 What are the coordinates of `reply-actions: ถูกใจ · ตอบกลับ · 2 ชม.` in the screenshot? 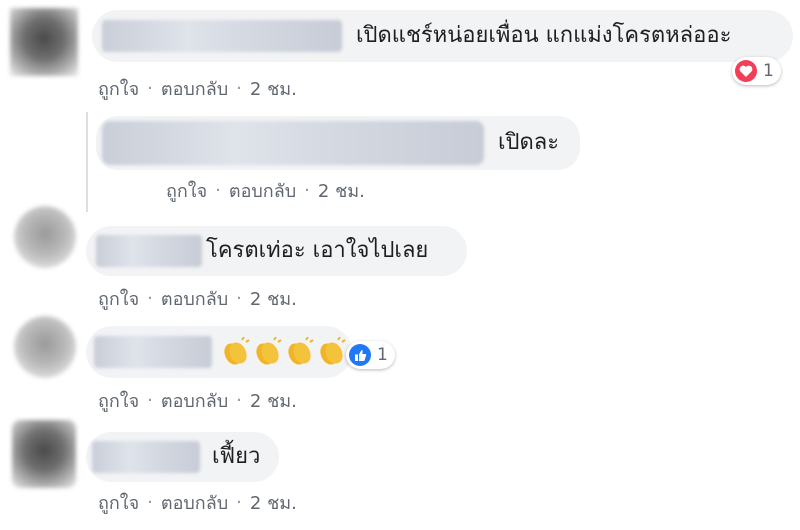 It's located at (265, 190).